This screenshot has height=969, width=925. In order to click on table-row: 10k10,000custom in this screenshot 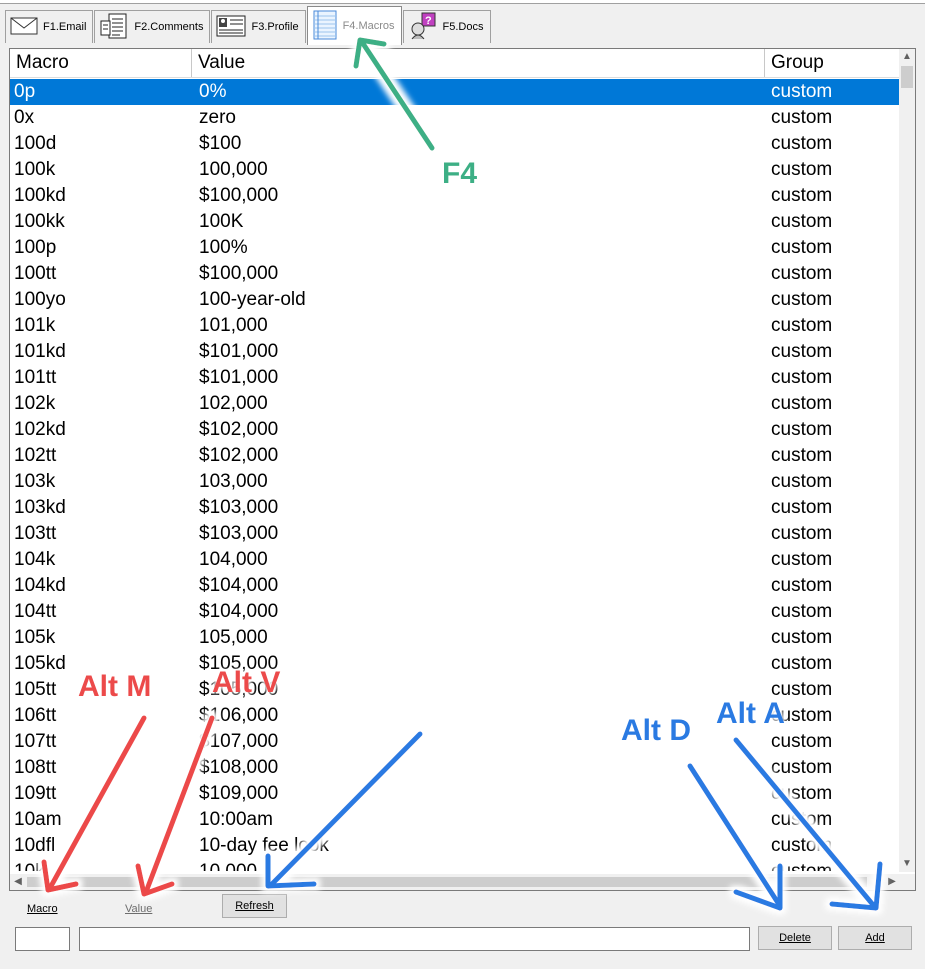, I will do `click(455, 865)`.